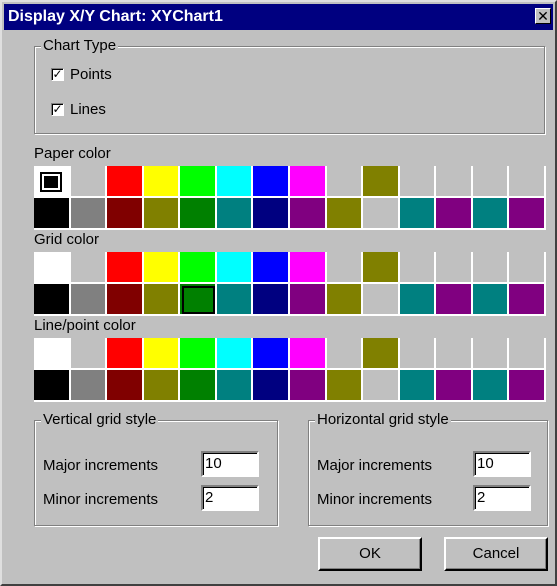  I want to click on vertical-major-input: 10, so click(230, 464).